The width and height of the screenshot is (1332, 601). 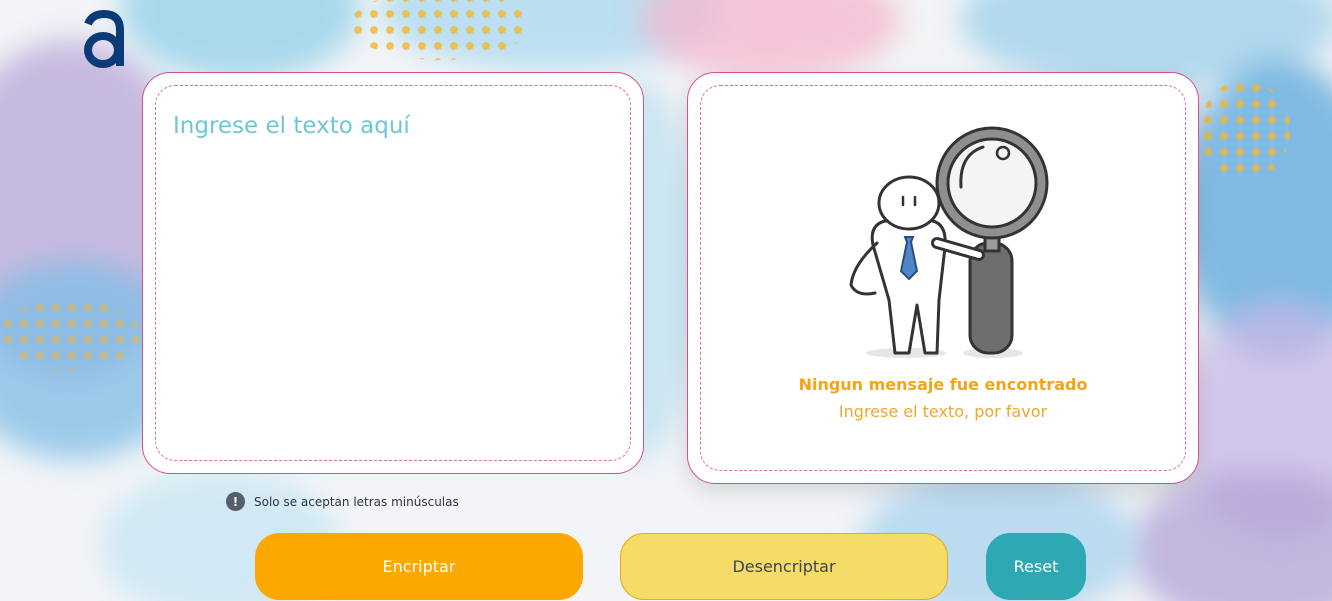 I want to click on output-subtitle: Ingrese el texto, por favor, so click(x=943, y=411).